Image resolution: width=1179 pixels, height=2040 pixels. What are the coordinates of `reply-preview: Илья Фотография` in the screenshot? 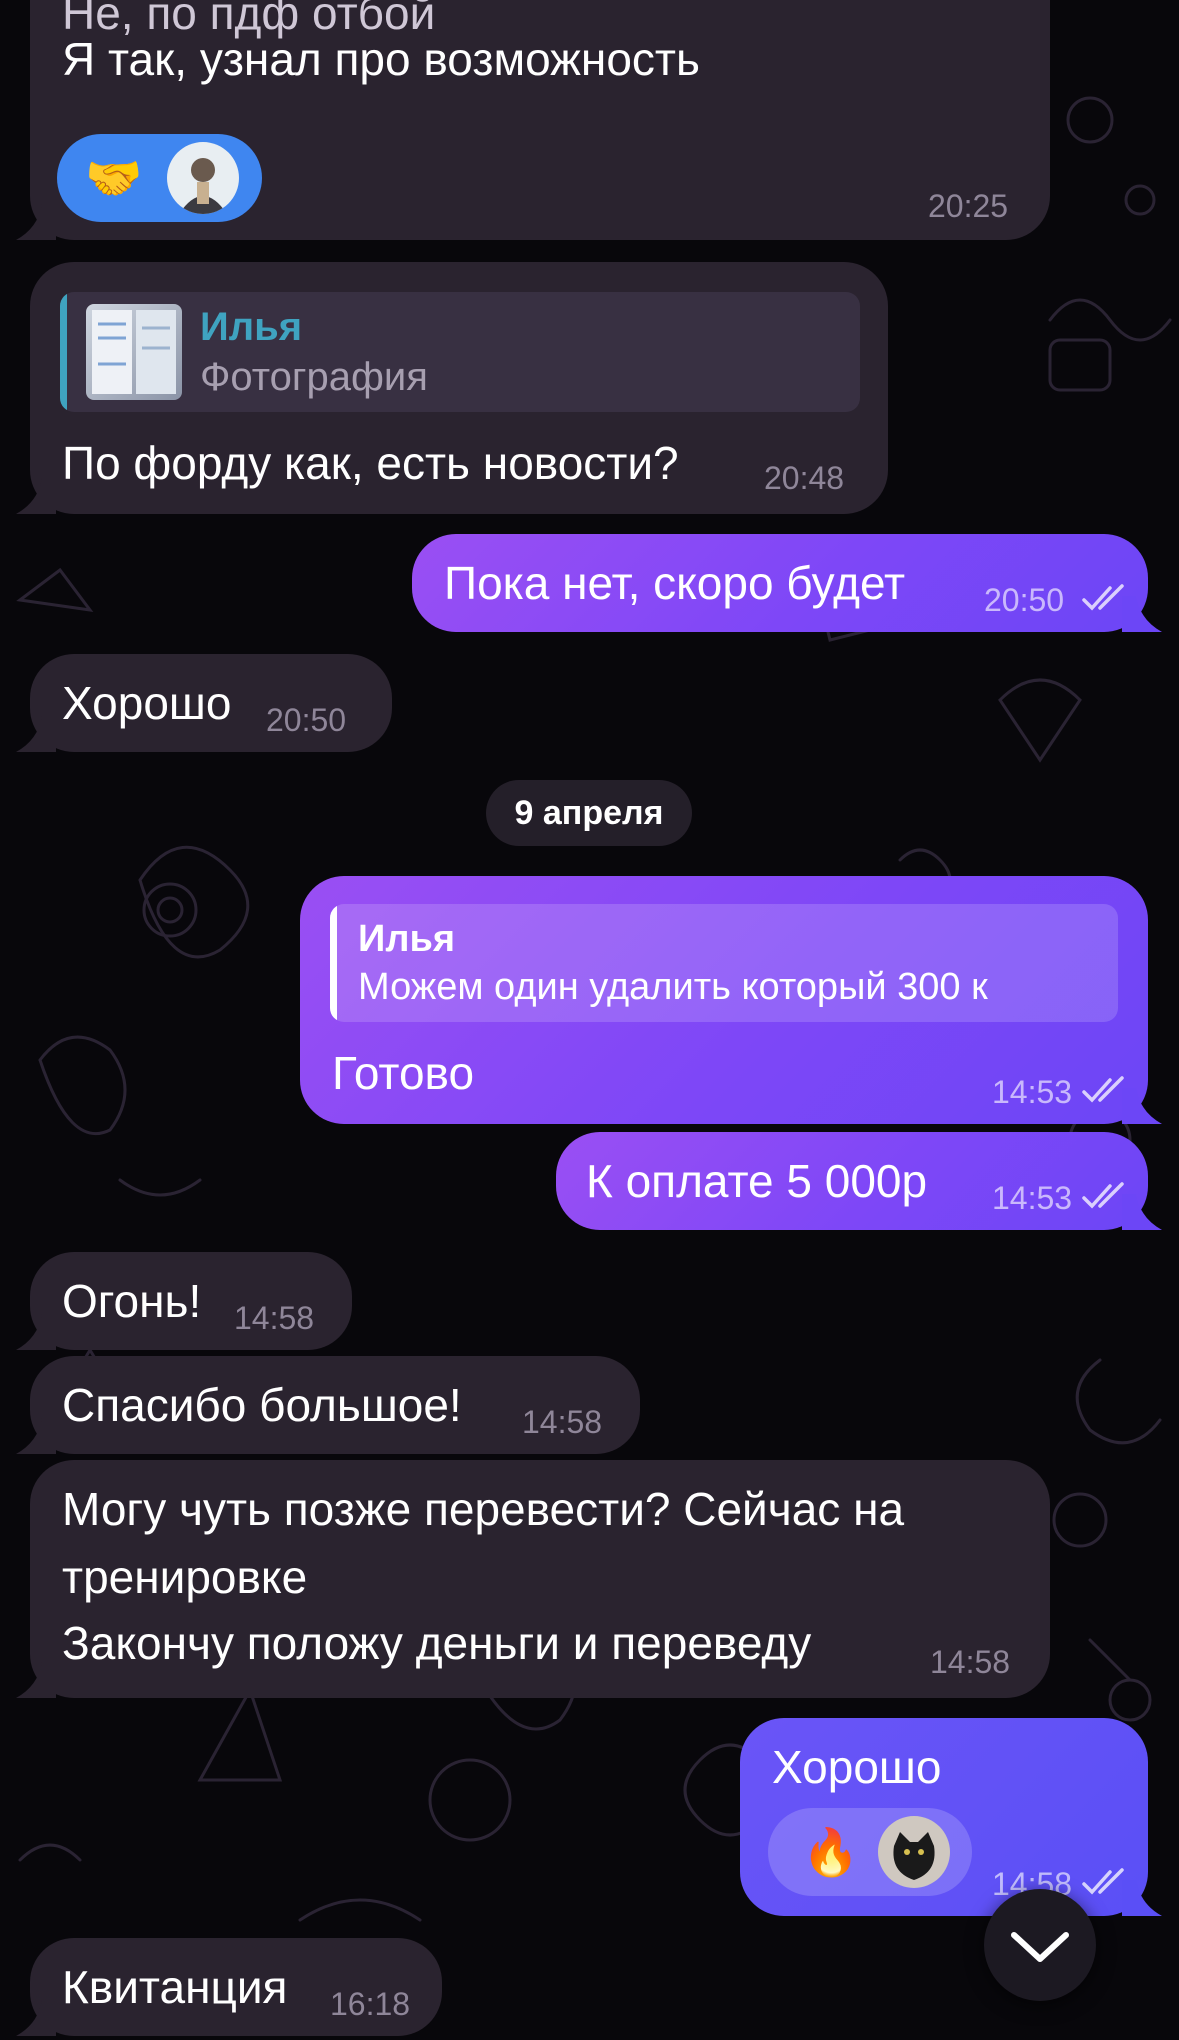 It's located at (460, 352).